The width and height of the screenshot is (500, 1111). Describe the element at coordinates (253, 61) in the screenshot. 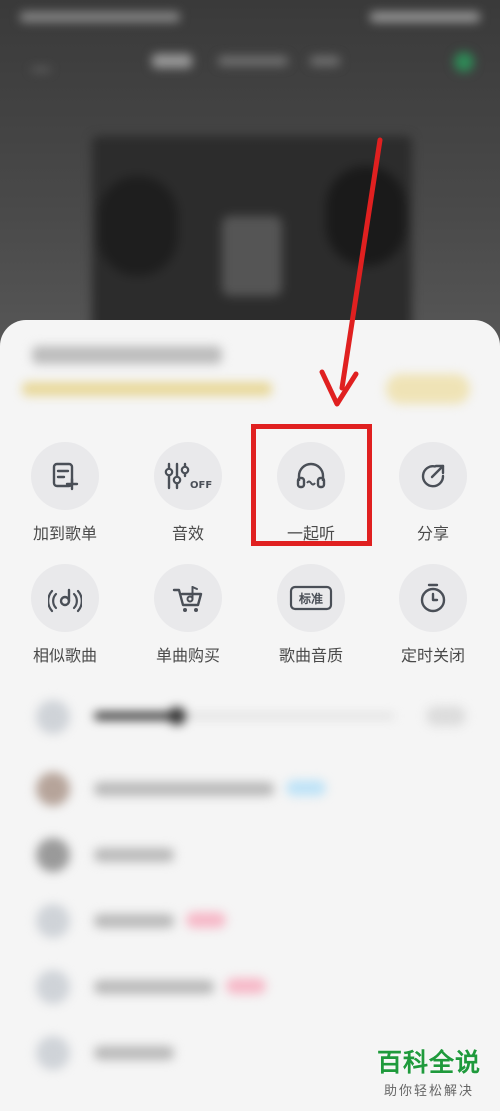

I see `tab-recommend` at that location.